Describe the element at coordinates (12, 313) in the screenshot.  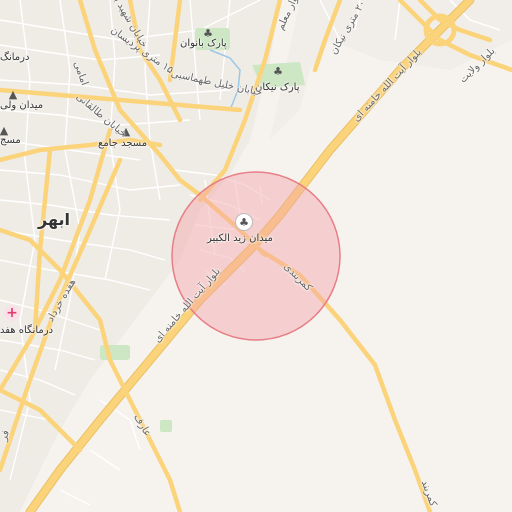
I see `hospital-icon: +` at that location.